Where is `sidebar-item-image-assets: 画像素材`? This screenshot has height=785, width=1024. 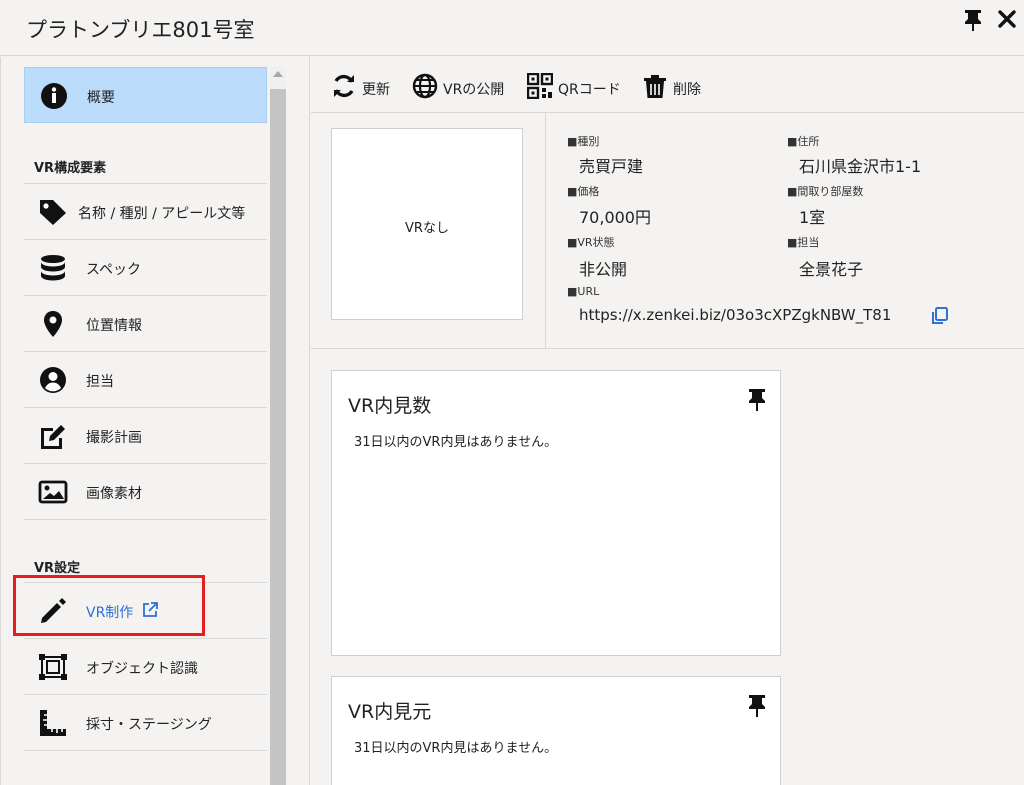
sidebar-item-image-assets: 画像素材 is located at coordinates (145, 492).